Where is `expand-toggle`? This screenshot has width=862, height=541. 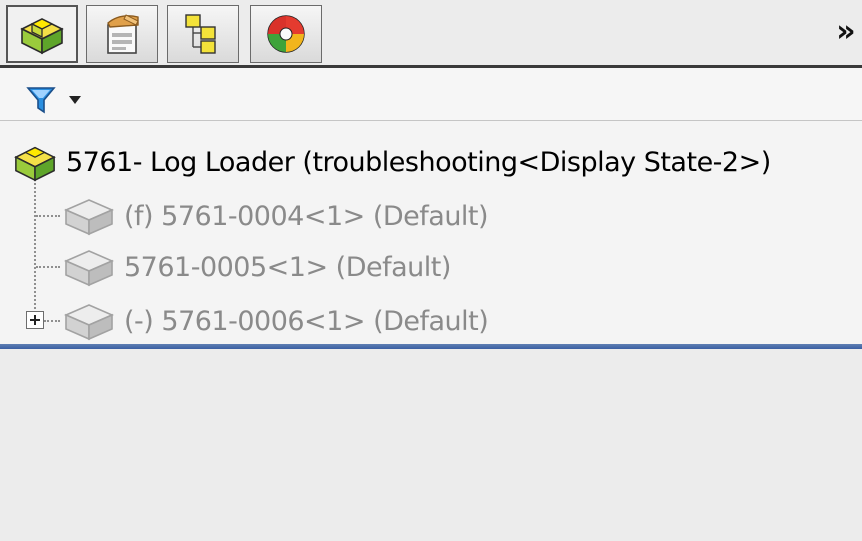 expand-toggle is located at coordinates (35, 320).